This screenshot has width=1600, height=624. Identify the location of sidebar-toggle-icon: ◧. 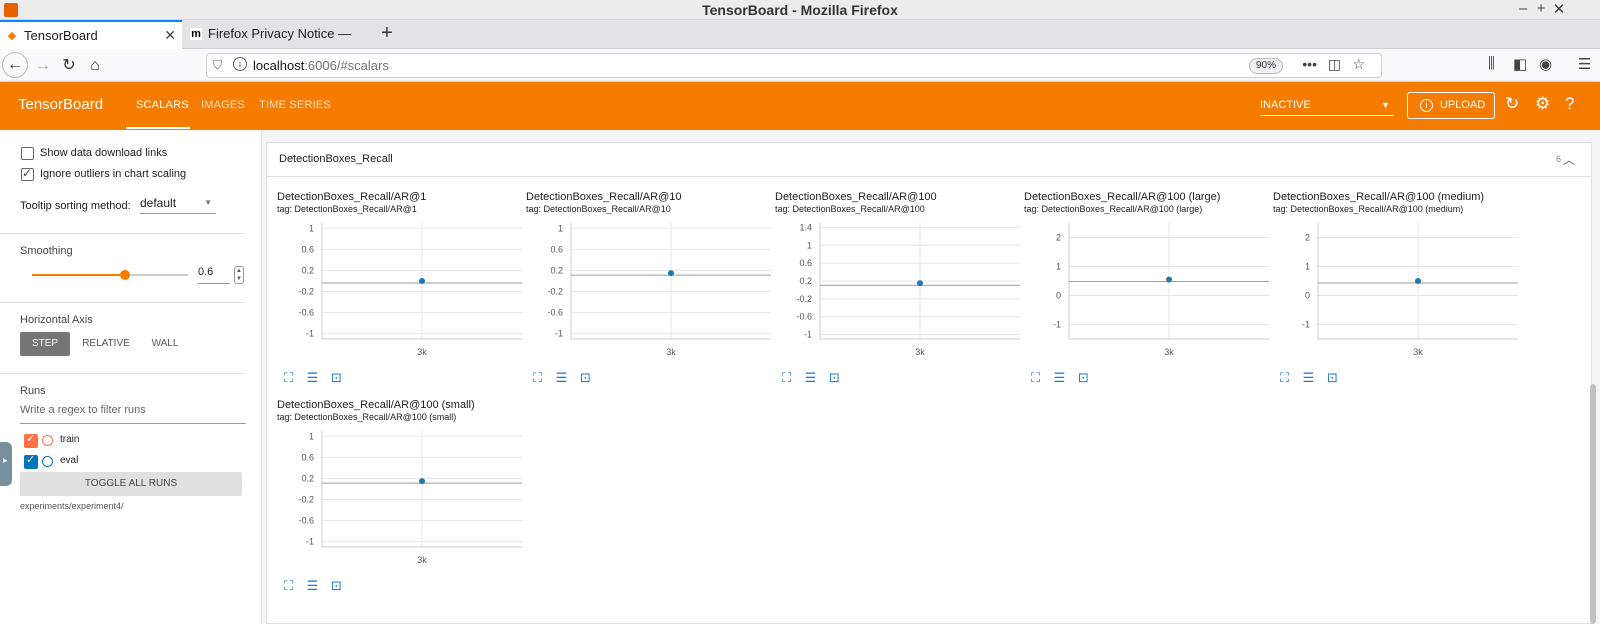
(1520, 64).